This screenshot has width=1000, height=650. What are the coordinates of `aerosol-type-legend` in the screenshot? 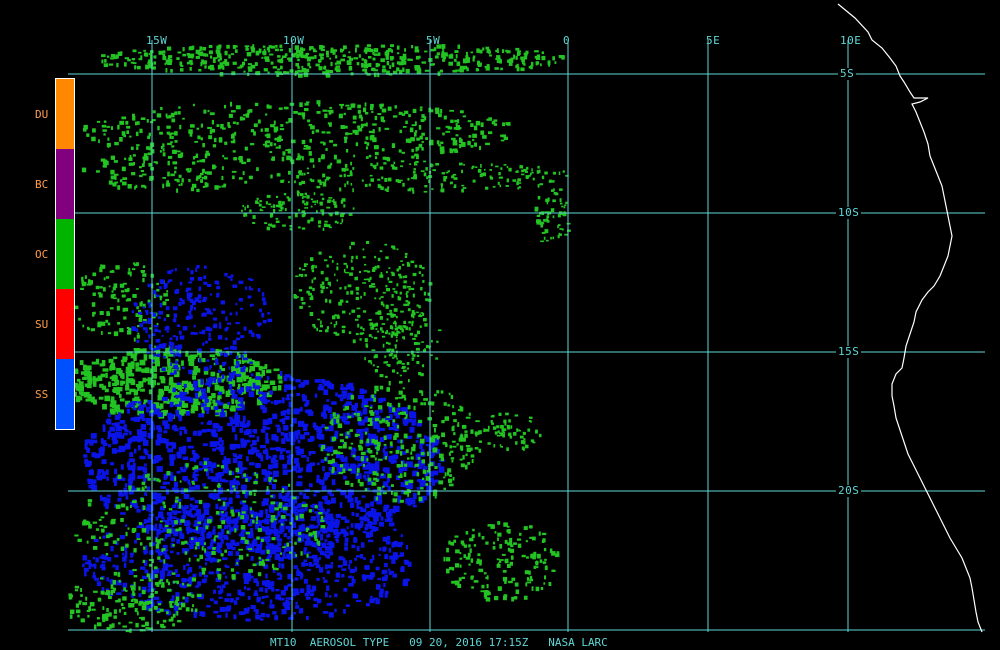 It's located at (65, 254).